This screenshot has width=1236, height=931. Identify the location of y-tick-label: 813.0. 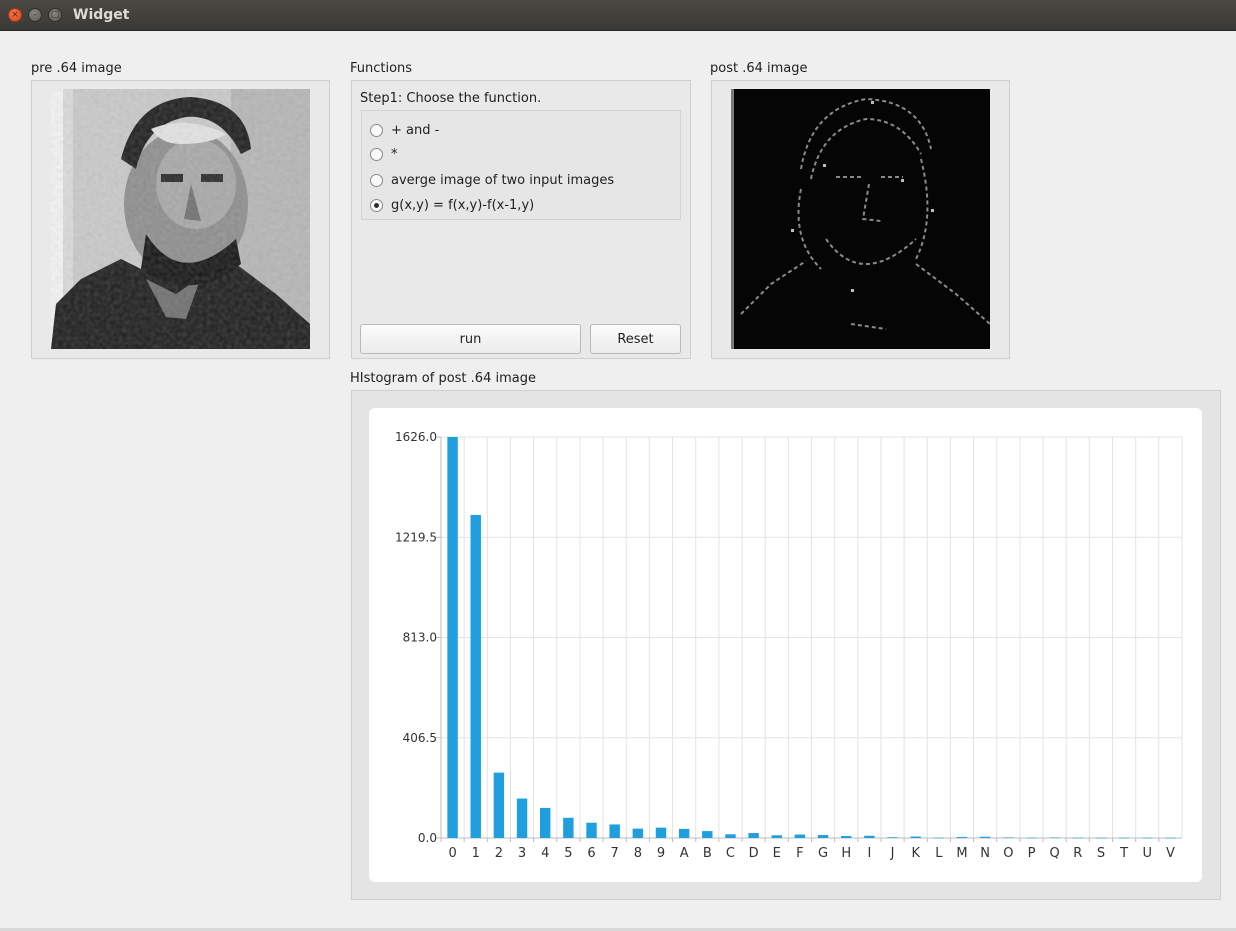
(420, 638).